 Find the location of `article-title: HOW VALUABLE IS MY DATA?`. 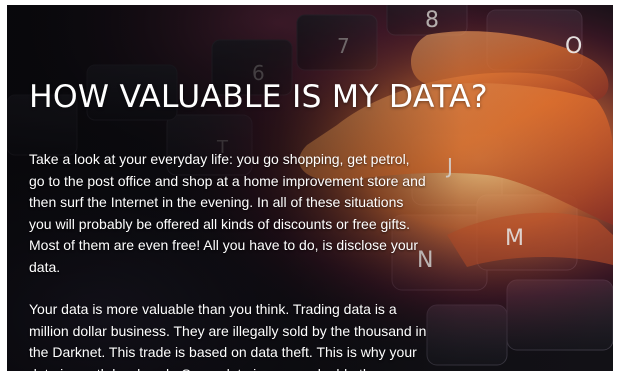

article-title: HOW VALUABLE IS MY DATA? is located at coordinates (258, 97).